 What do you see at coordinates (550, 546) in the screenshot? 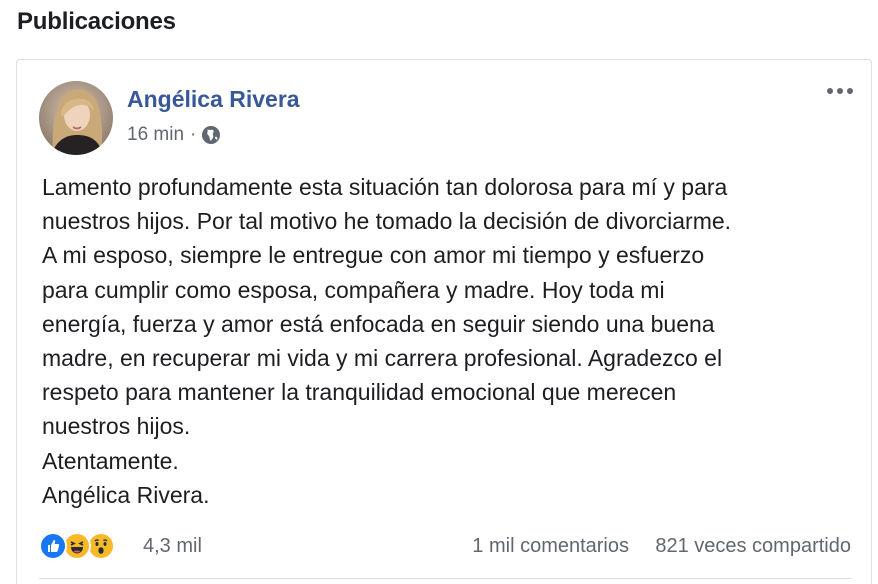
I see `comments-count: 1 mil comentarios` at bounding box center [550, 546].